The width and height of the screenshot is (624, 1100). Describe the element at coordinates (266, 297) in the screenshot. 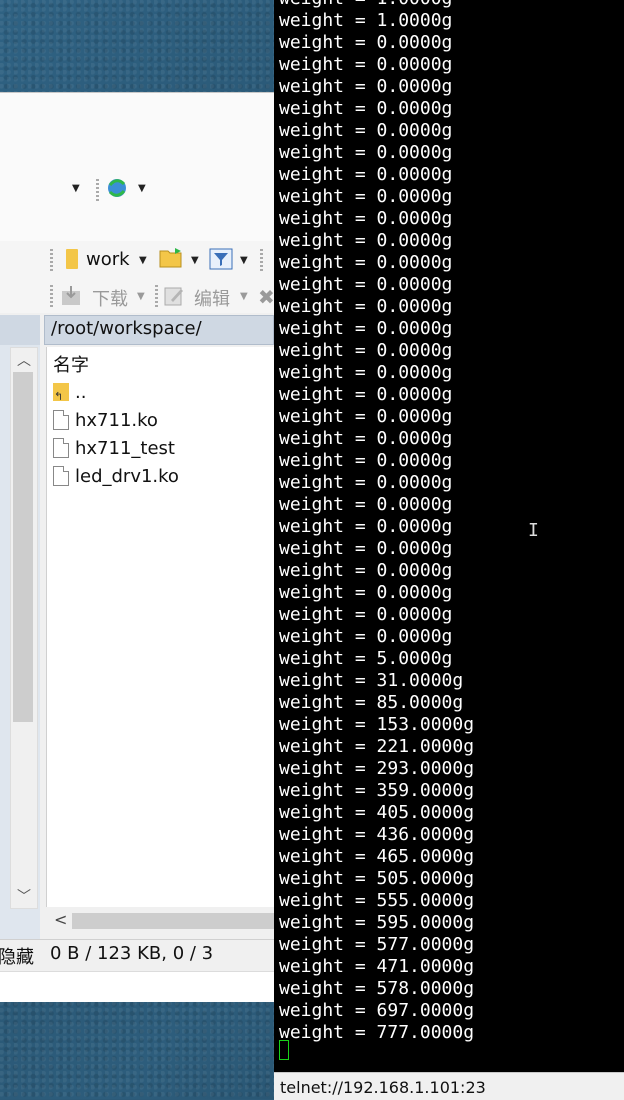

I see `delete-icon: ✖` at that location.